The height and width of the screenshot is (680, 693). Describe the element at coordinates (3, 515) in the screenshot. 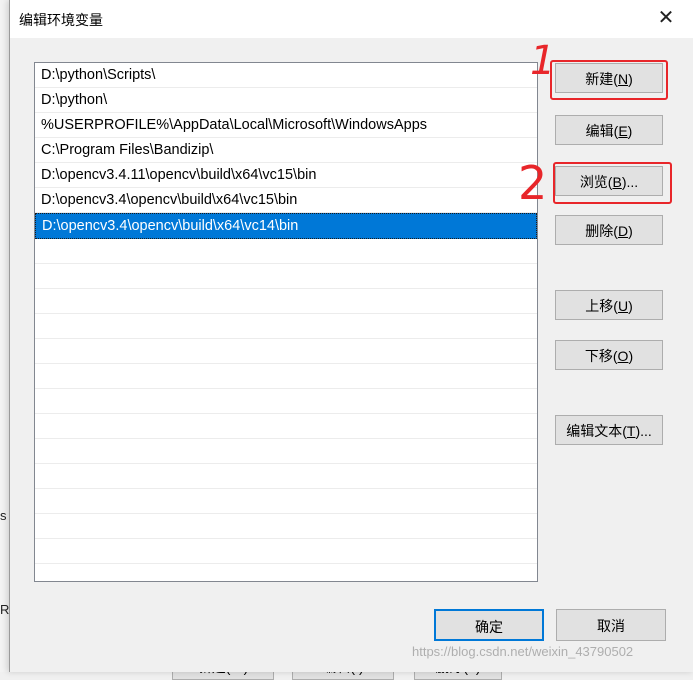

I see `bg-text-fragment: s` at that location.